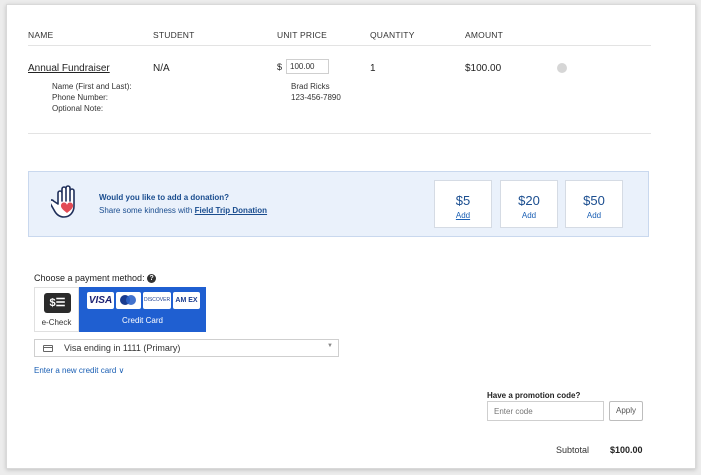 This screenshot has width=701, height=475. Describe the element at coordinates (373, 68) in the screenshot. I see `item-quantity: 1` at that location.